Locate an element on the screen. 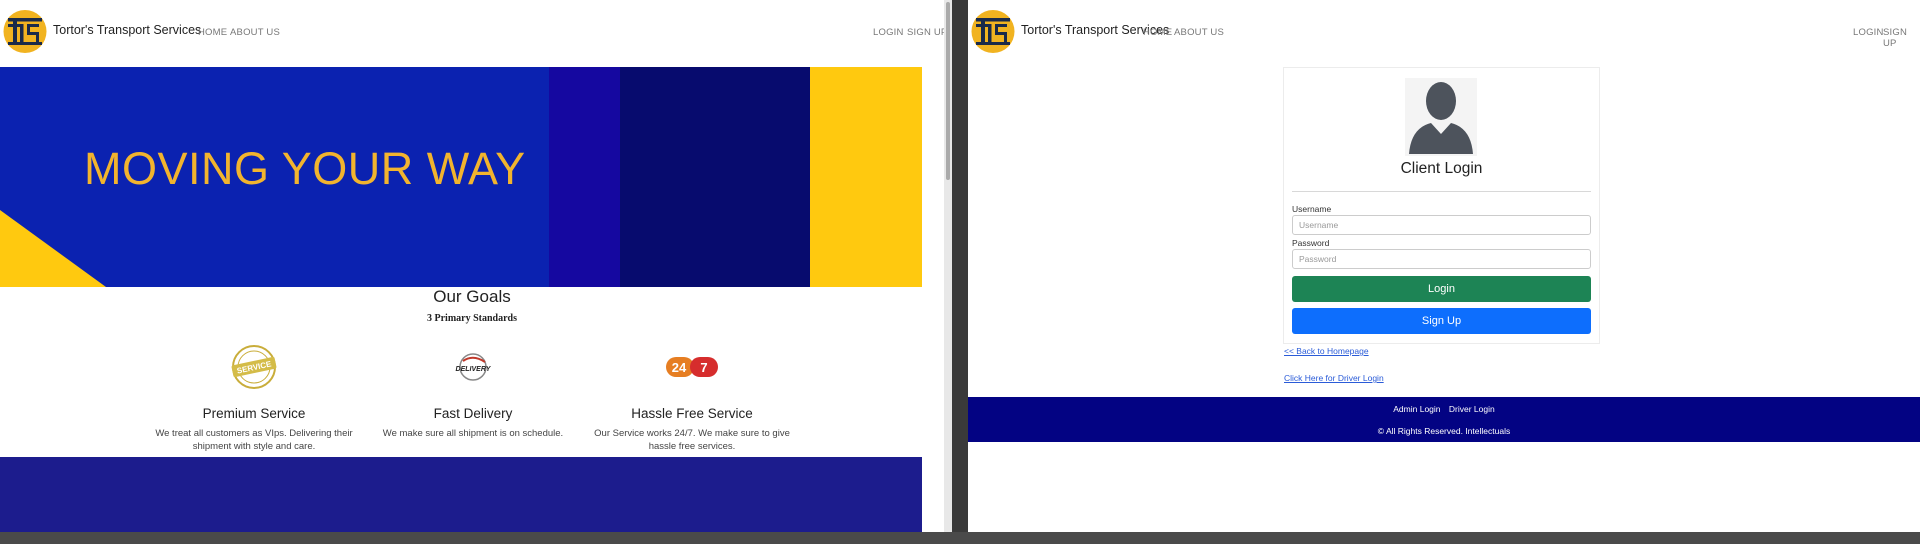 The height and width of the screenshot is (544, 1920). svg-text: 24 is located at coordinates (679, 367).